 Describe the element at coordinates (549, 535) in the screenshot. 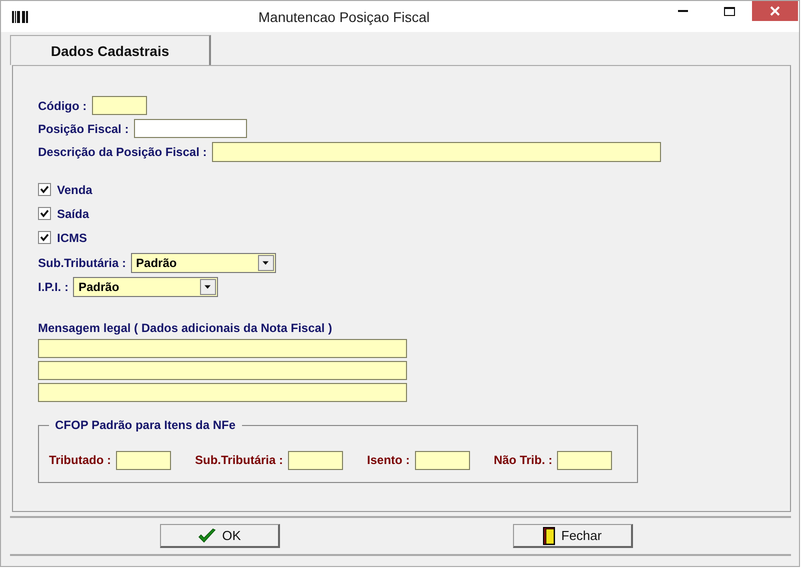

I see `door-icon` at that location.